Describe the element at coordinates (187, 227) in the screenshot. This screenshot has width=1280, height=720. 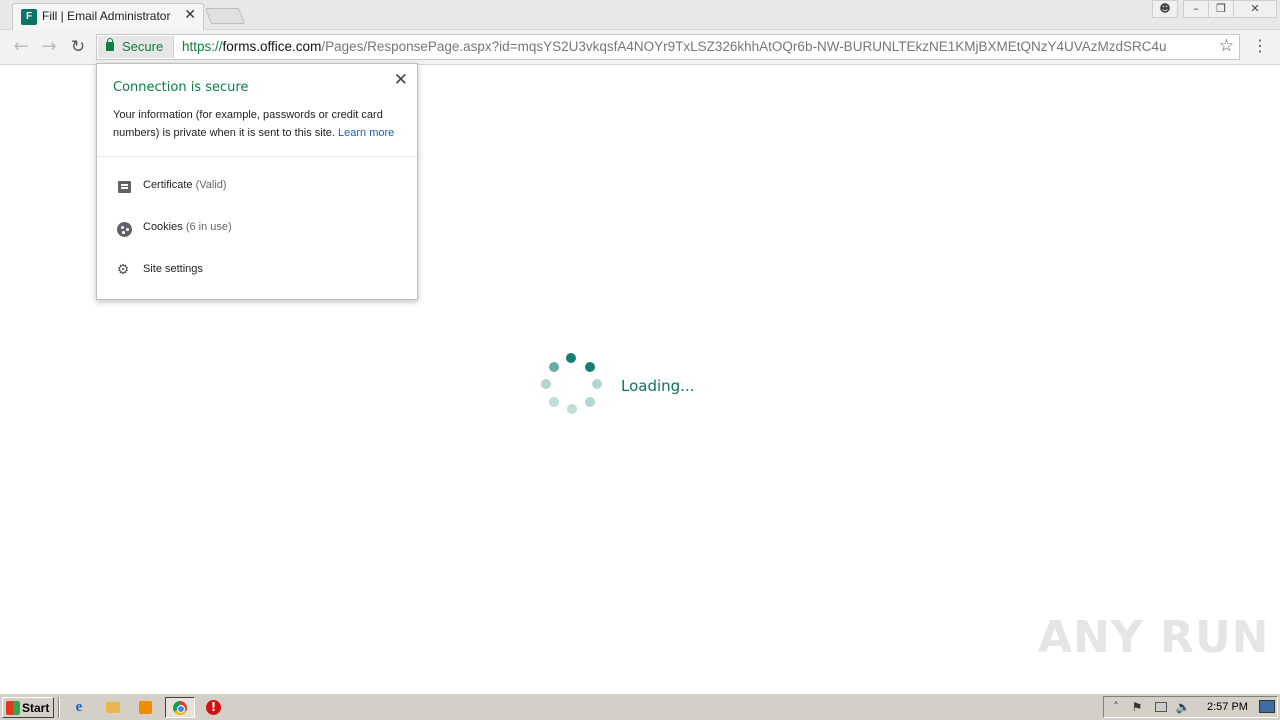
I see `cookies-label: Cookies (6 in use)` at that location.